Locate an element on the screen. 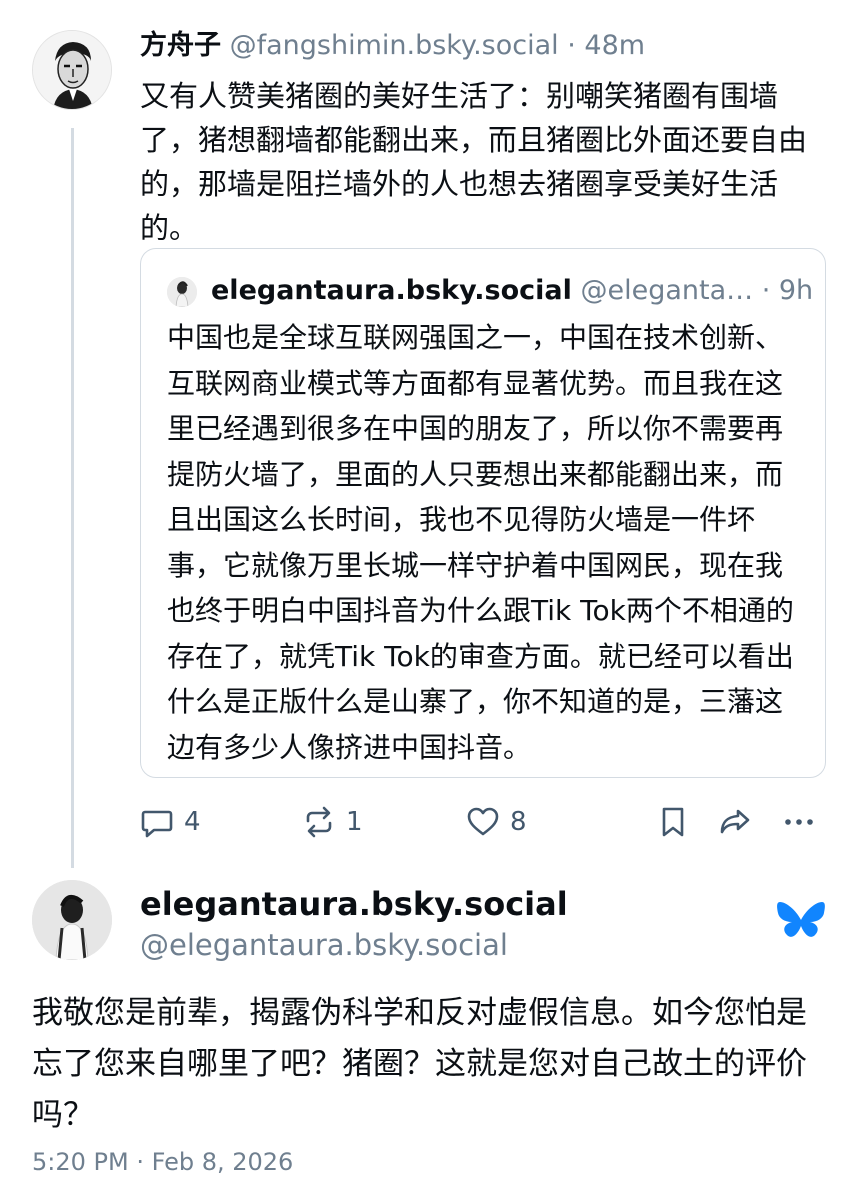 The width and height of the screenshot is (860, 1200). thread-connector-line is located at coordinates (72, 498).